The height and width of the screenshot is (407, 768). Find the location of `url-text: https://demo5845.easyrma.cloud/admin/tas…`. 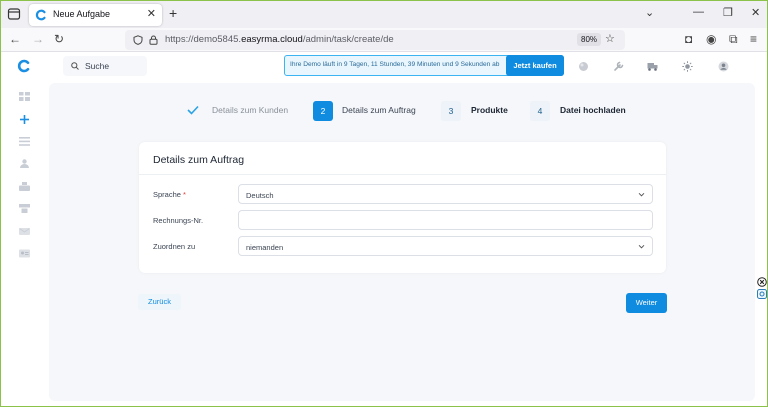

url-text: https://demo5845.easyrma.cloud/admin/tas… is located at coordinates (279, 39).